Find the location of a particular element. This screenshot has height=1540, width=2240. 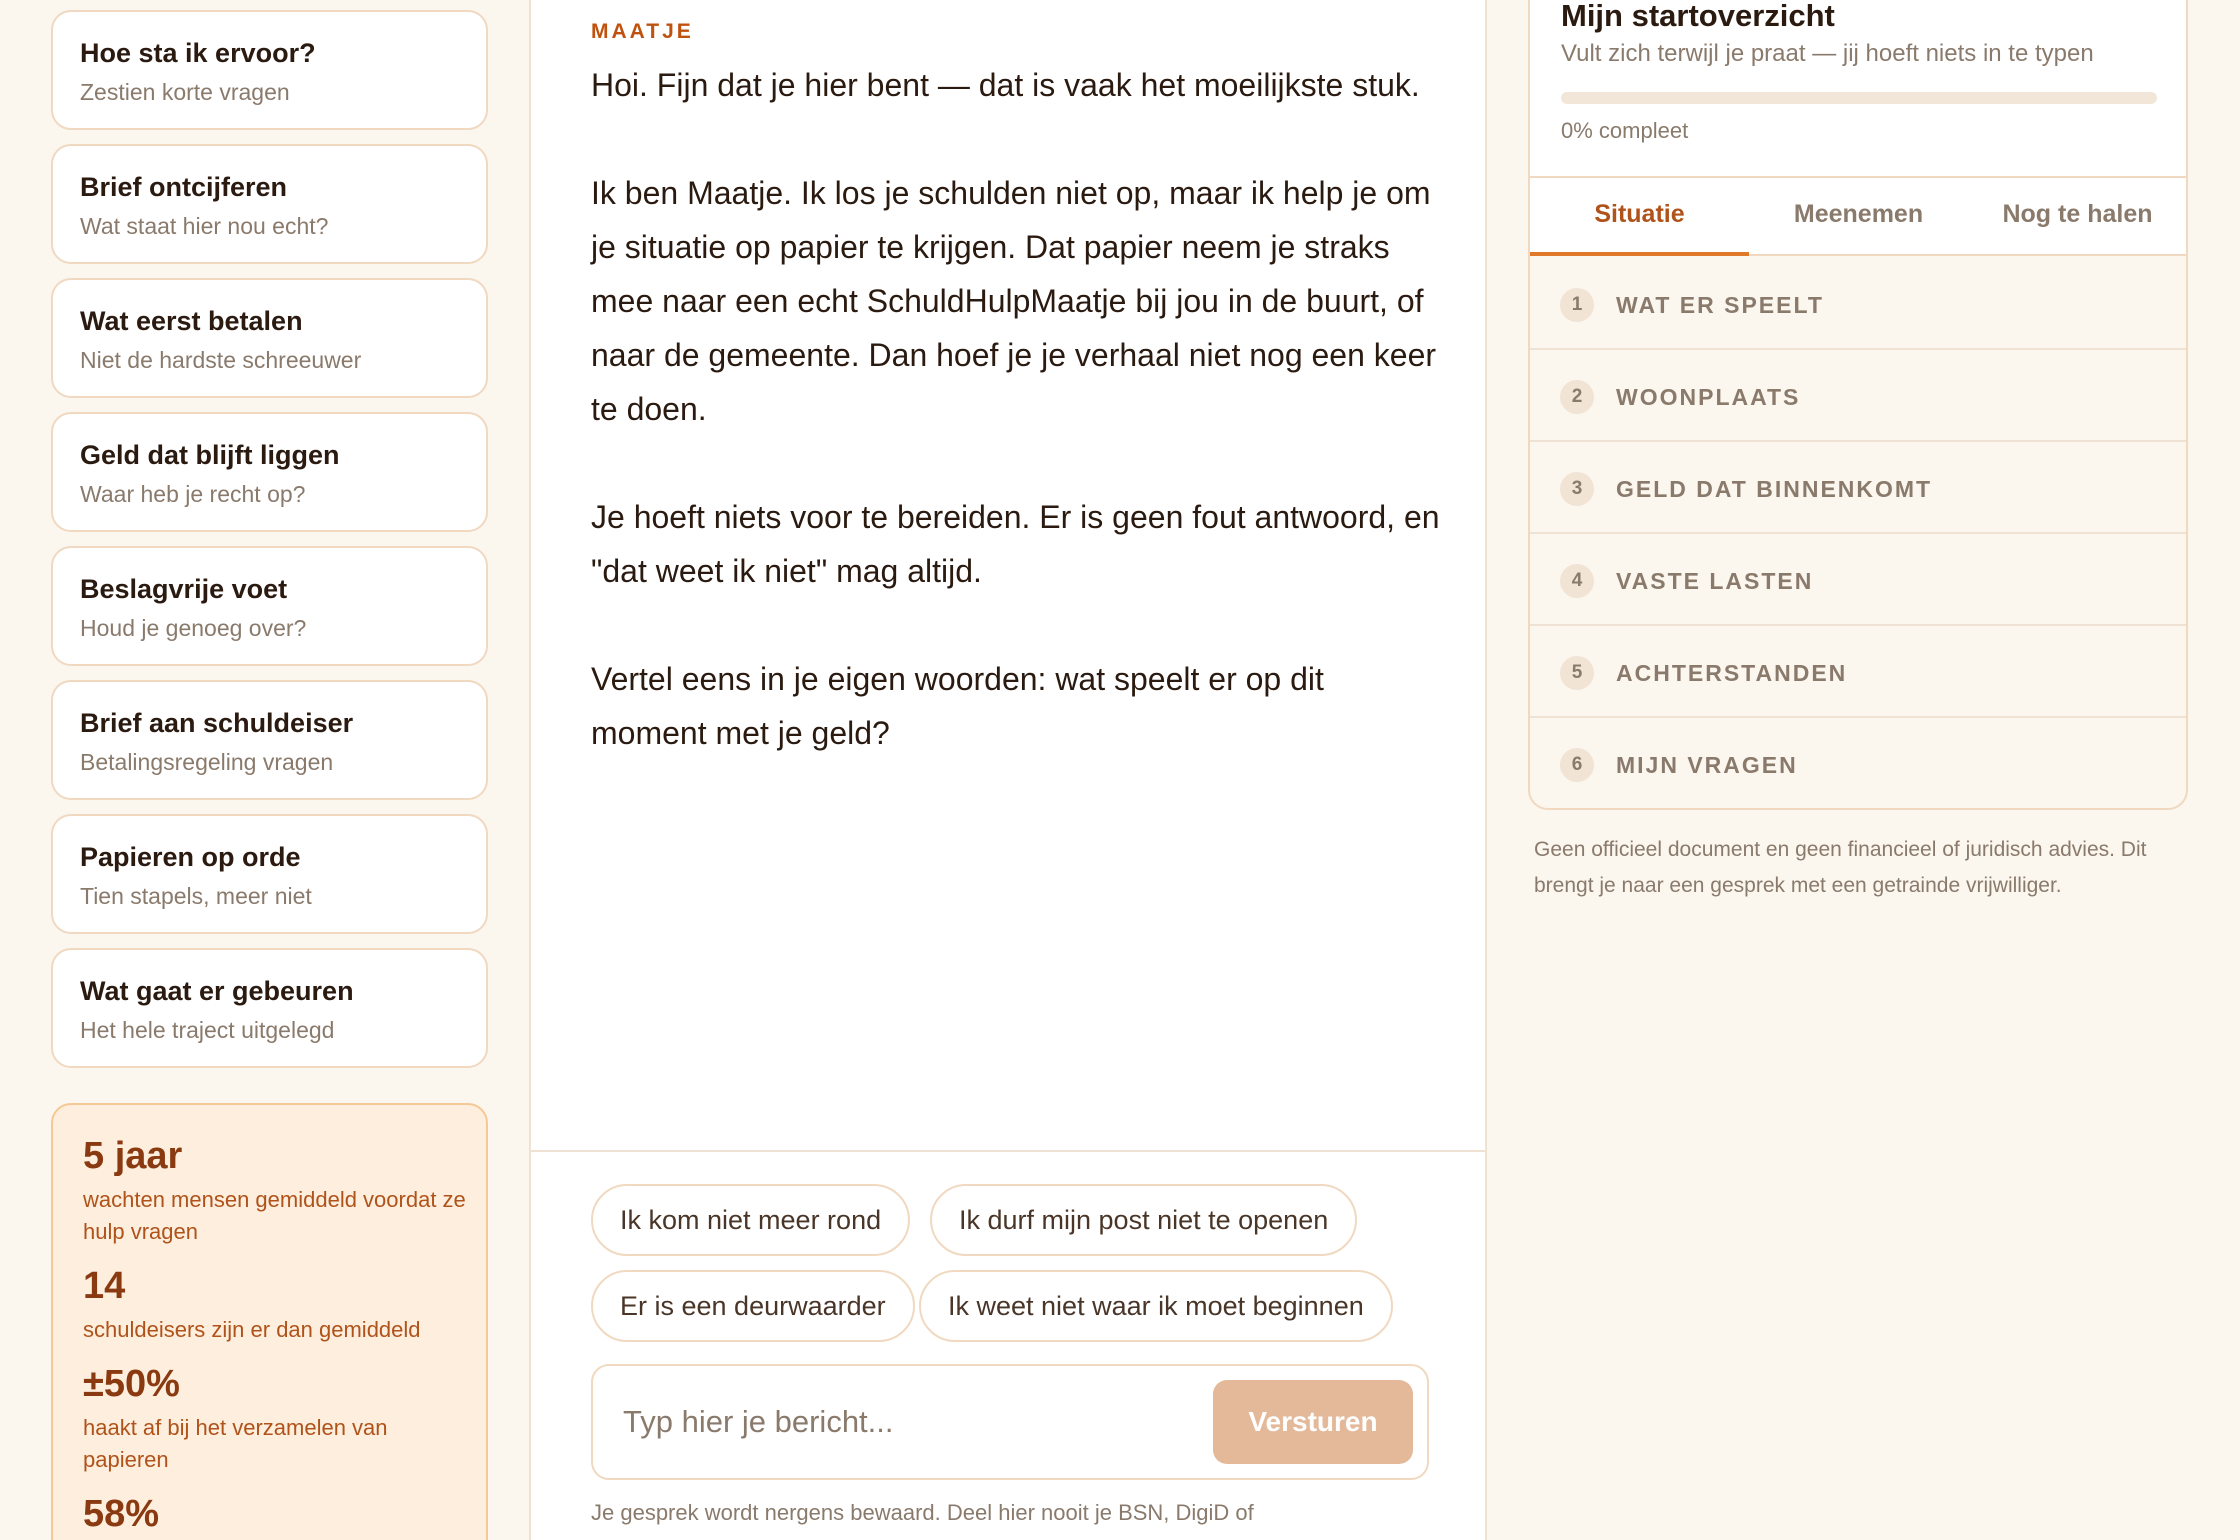

stat-value: ±50% is located at coordinates (131, 1384).